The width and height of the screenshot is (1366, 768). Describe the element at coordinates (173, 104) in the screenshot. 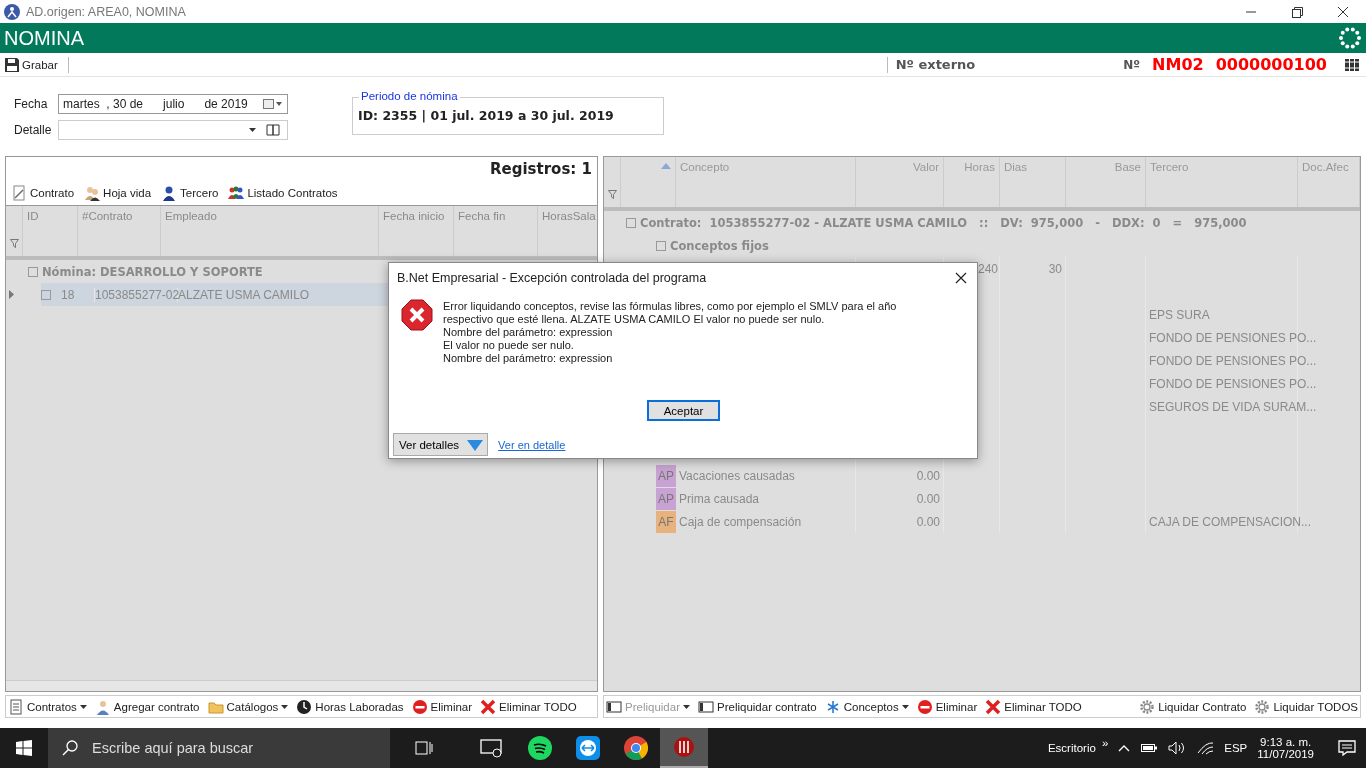

I see `date-field: martes , 30 de julio de 2019` at that location.